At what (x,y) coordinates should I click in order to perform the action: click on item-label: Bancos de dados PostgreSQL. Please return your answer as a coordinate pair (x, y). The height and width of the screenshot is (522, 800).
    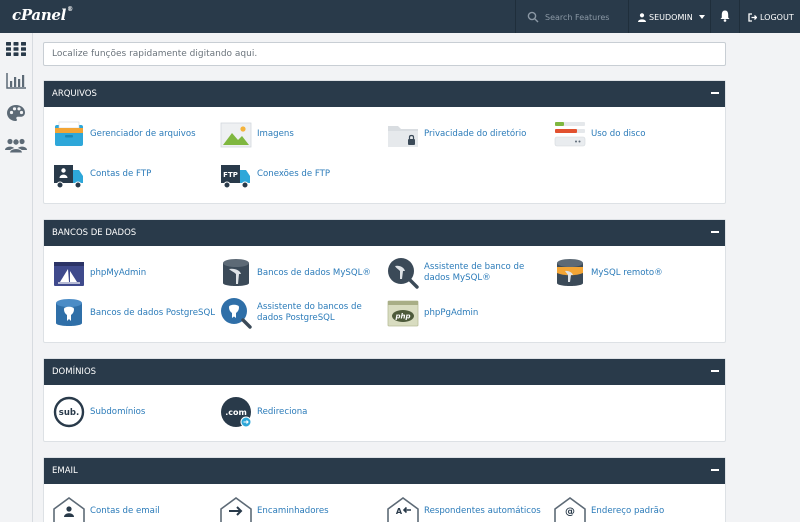
    Looking at the image, I should click on (152, 312).